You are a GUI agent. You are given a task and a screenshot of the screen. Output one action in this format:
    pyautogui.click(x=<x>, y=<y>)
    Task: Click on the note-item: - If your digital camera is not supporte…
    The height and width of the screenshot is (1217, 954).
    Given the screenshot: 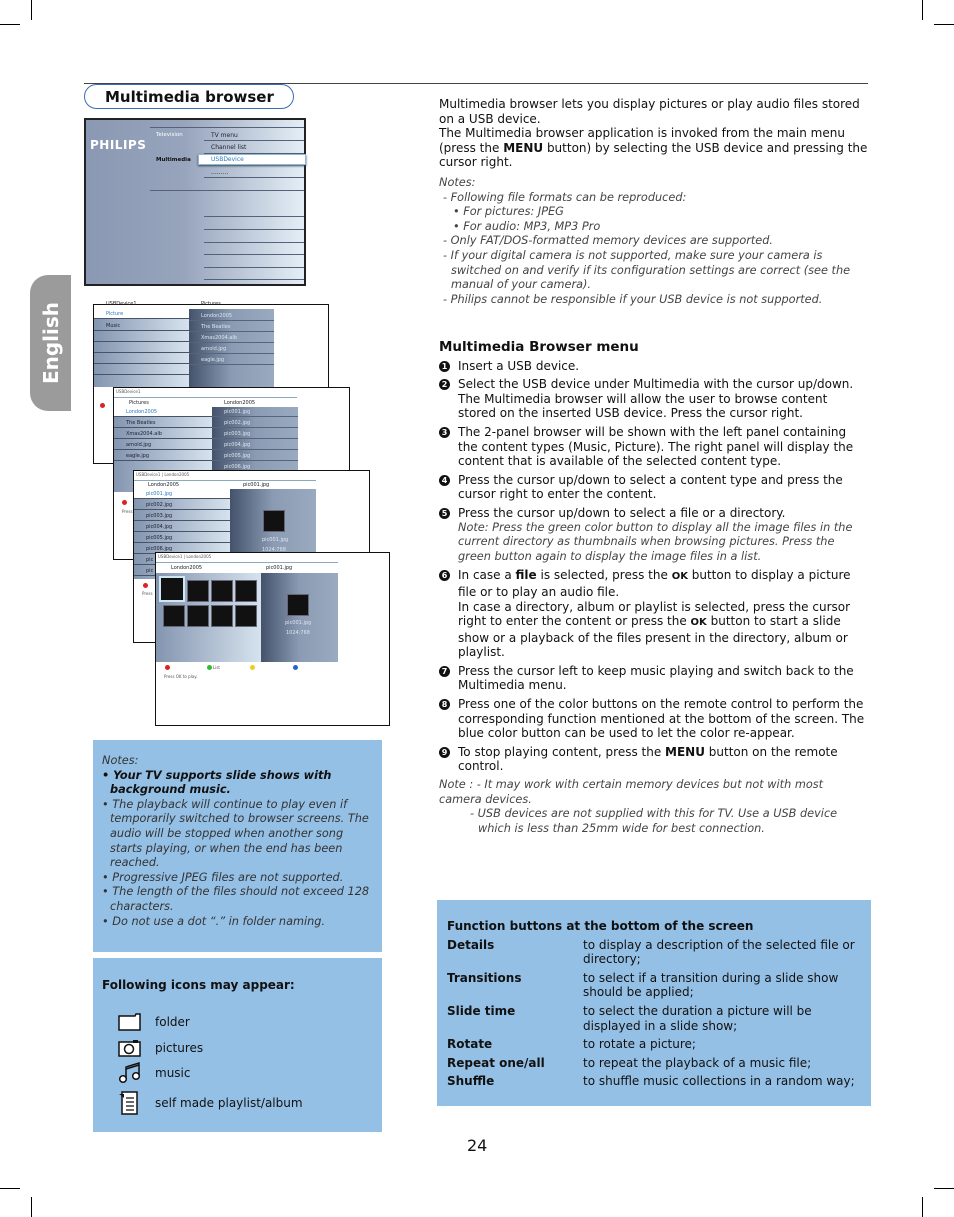 What is the action you would take?
    pyautogui.click(x=647, y=270)
    